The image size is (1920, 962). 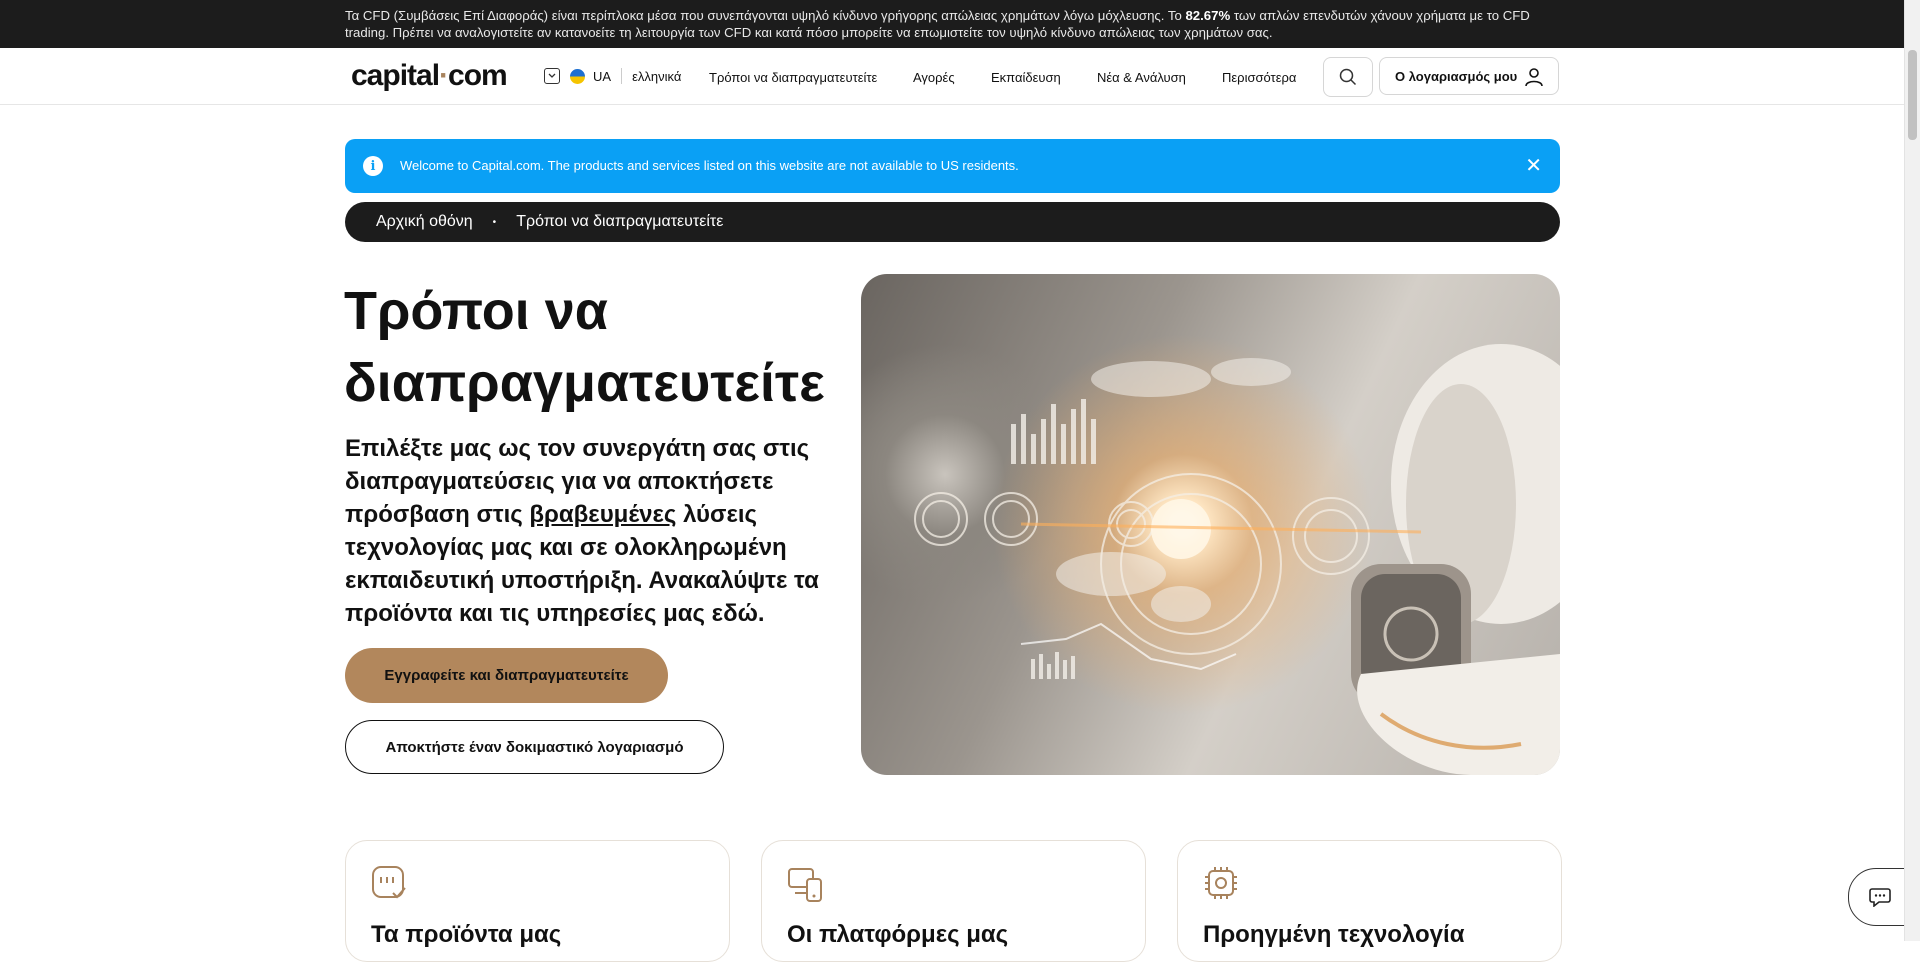 I want to click on chat-icon, so click(x=1880, y=897).